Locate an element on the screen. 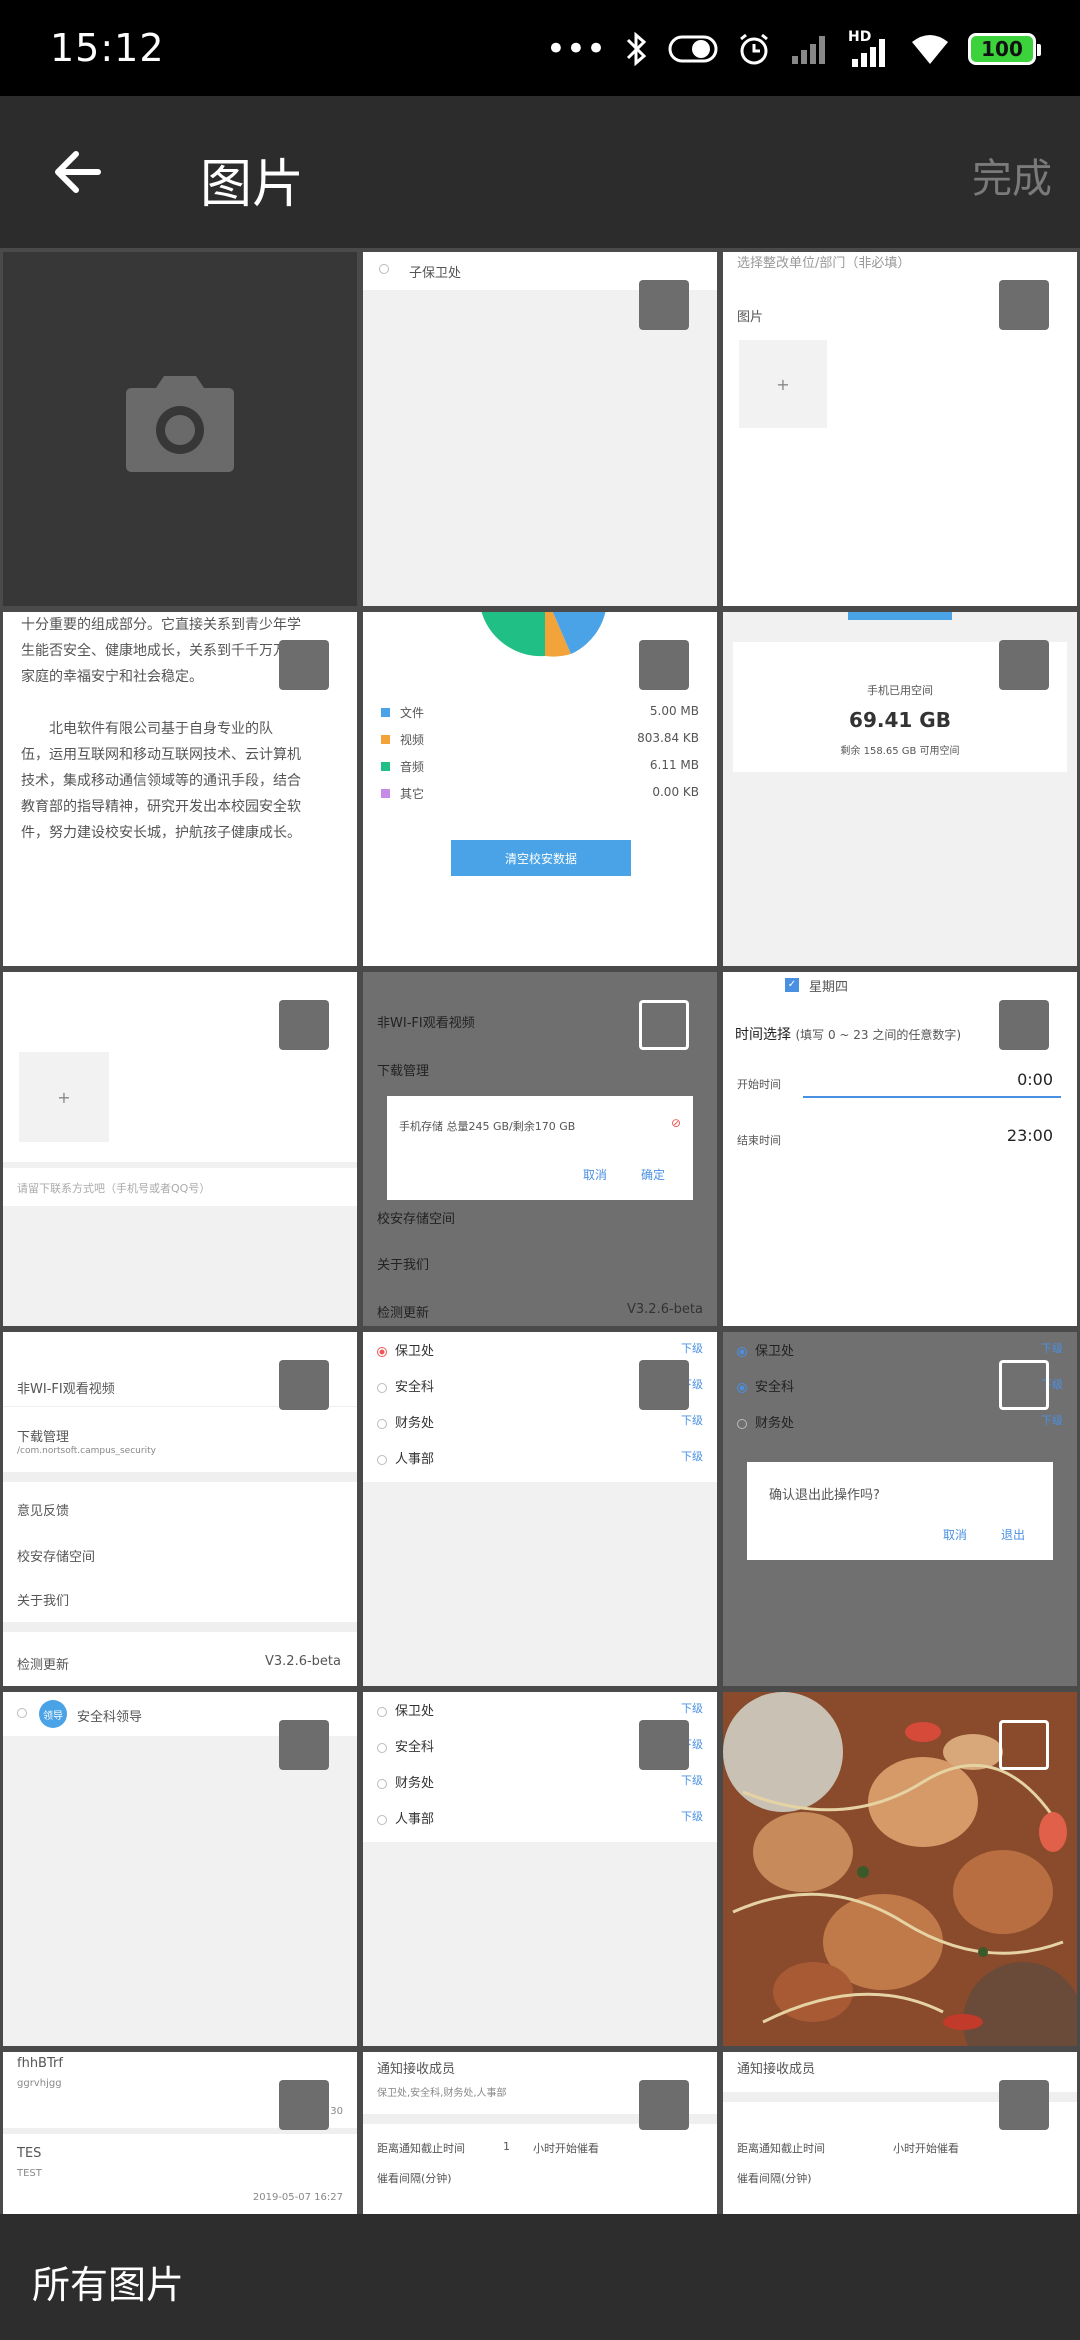  cutoff-value: 1 is located at coordinates (506, 2146).